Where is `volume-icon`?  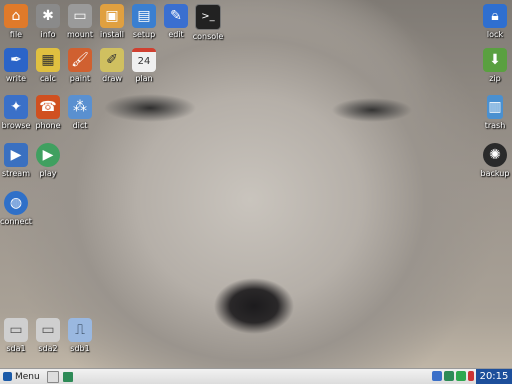
volume-icon is located at coordinates (437, 376).